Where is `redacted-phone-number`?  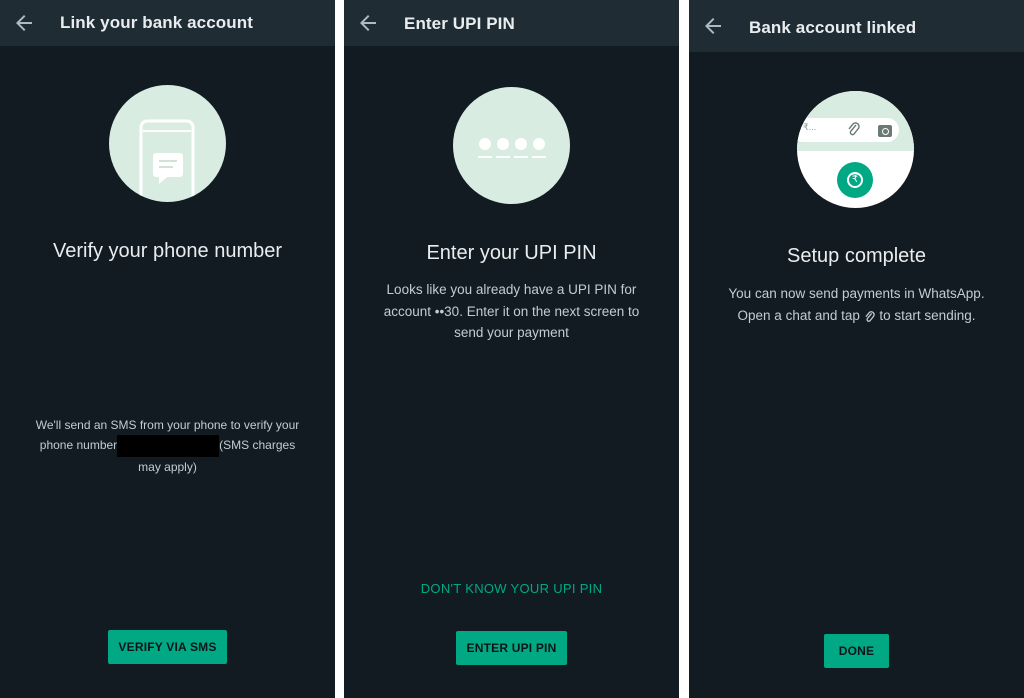
redacted-phone-number is located at coordinates (168, 446).